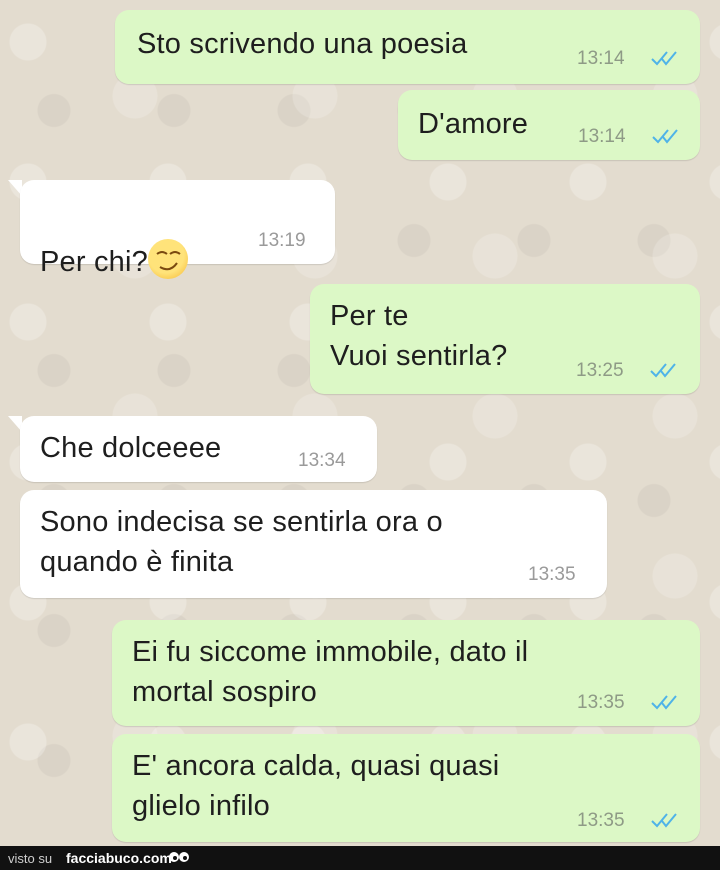 The width and height of the screenshot is (720, 870). Describe the element at coordinates (549, 125) in the screenshot. I see `message-bubble-outgoing: D'amore 13:14` at that location.